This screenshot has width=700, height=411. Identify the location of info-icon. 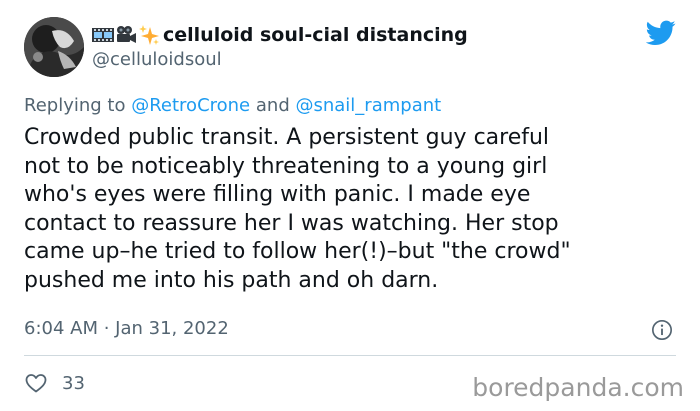
(662, 330).